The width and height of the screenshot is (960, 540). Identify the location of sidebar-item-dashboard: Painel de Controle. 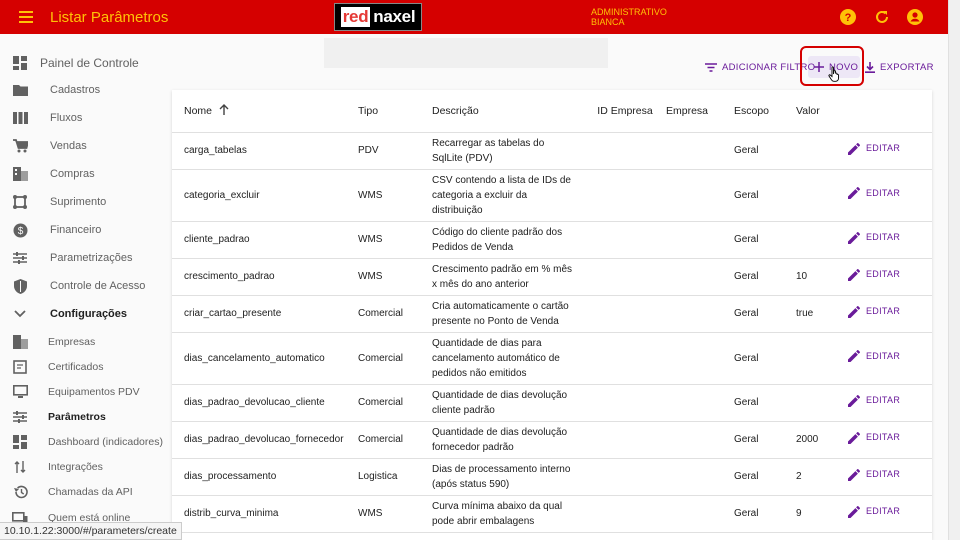
(85, 63).